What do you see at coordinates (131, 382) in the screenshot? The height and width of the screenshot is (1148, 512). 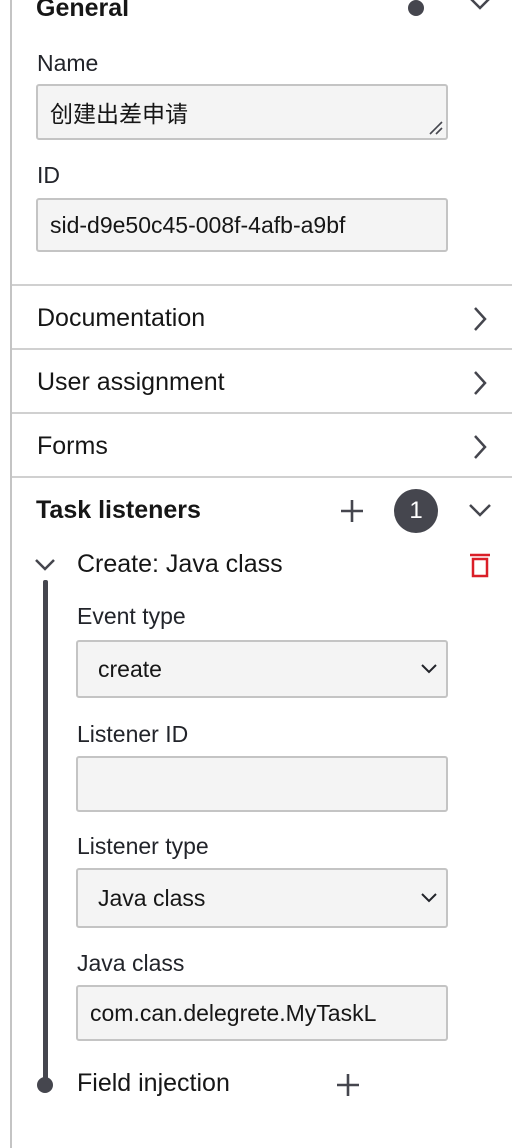 I see `section-user-assignment: User assignment` at bounding box center [131, 382].